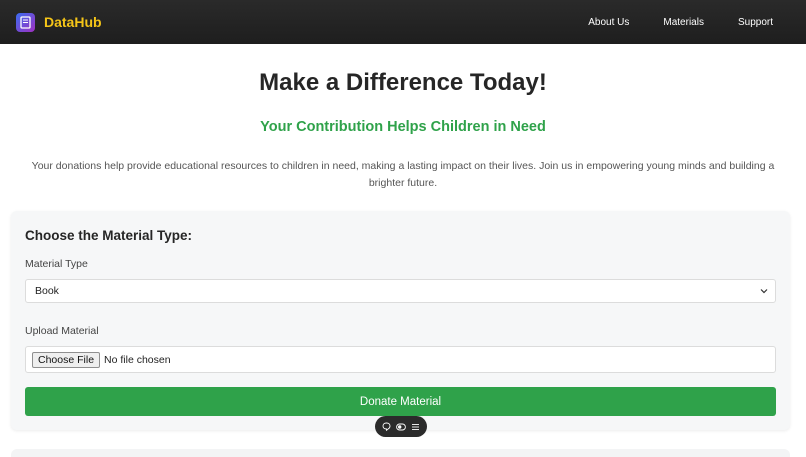 The height and width of the screenshot is (457, 806). I want to click on next-section-card, so click(400, 453).